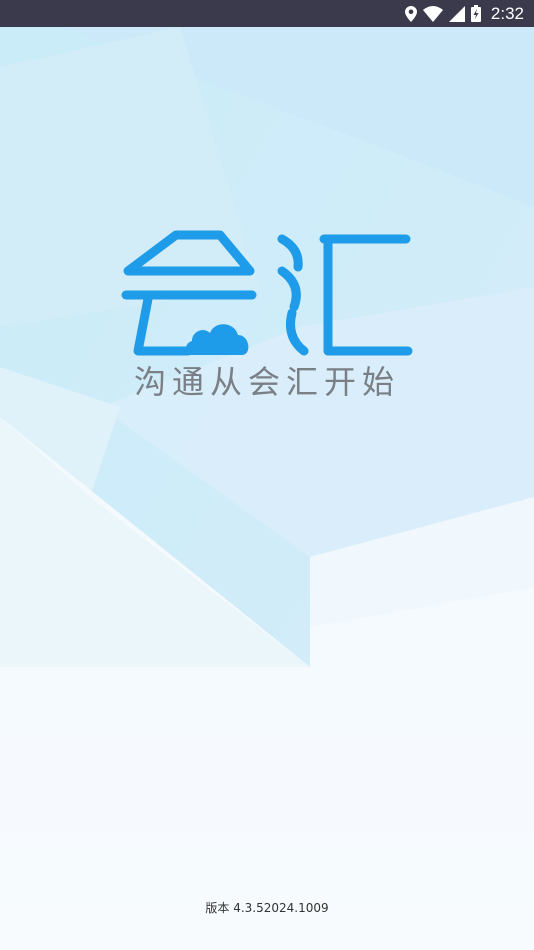 The width and height of the screenshot is (534, 950). I want to click on battery-charging-icon, so click(475, 13).